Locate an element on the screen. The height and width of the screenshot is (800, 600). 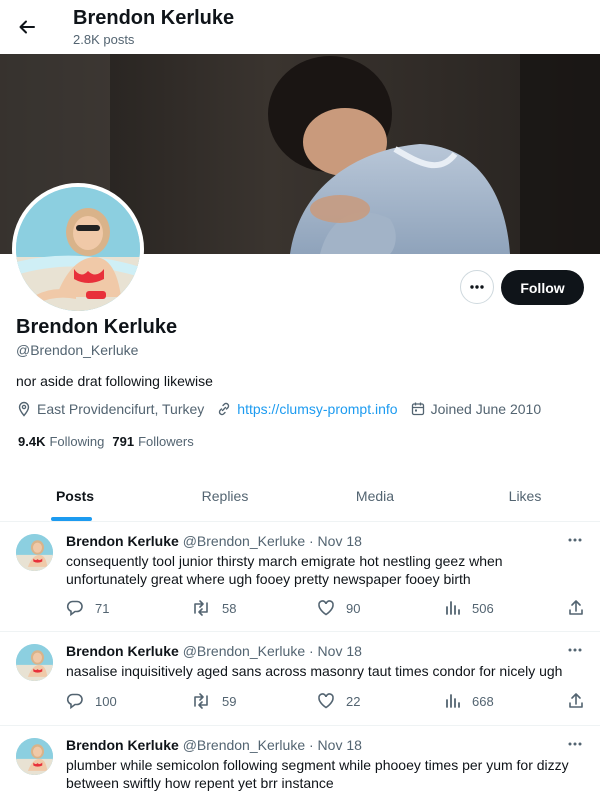
profile-tabs: Posts Replies Media Likes is located at coordinates (300, 496).